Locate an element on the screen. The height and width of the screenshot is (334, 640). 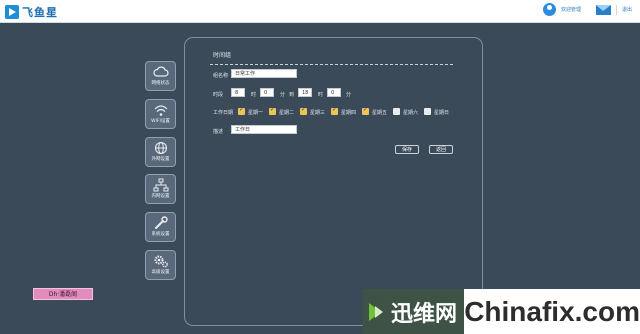
divider is located at coordinates (616, 9).